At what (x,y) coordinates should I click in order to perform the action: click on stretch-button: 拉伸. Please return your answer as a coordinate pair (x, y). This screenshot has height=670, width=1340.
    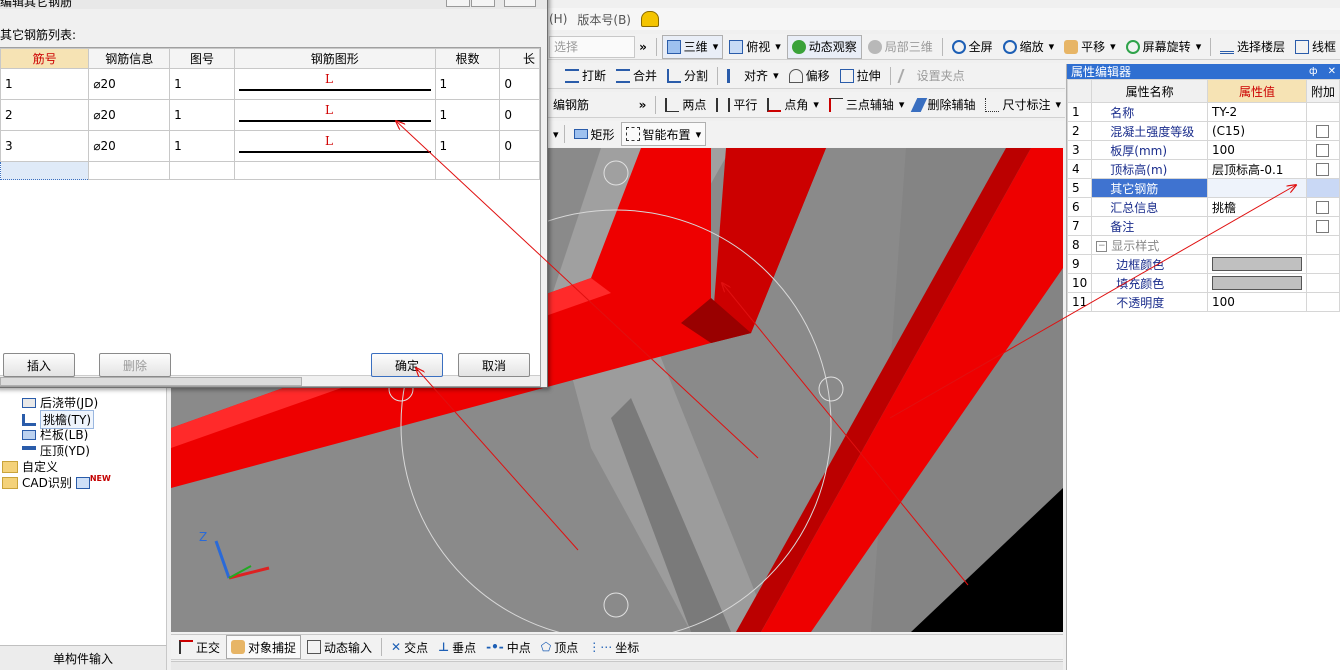
    Looking at the image, I should click on (860, 76).